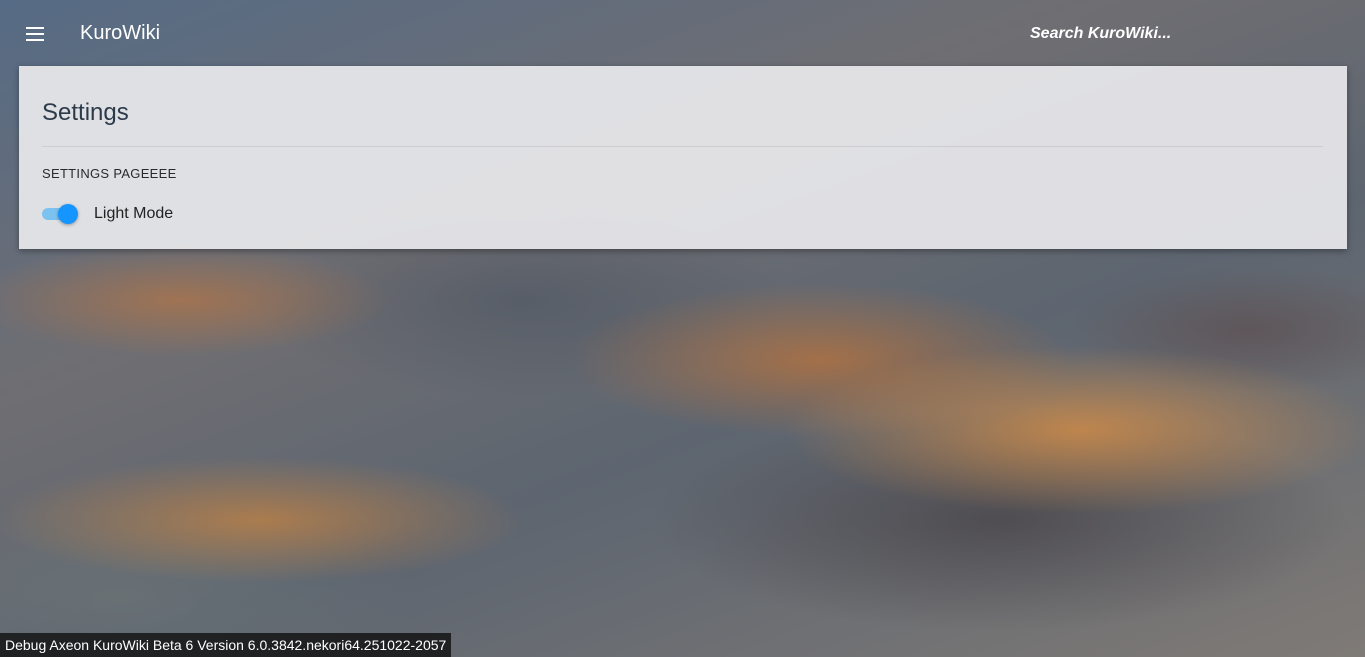 The height and width of the screenshot is (657, 1365). Describe the element at coordinates (682, 146) in the screenshot. I see `divider` at that location.